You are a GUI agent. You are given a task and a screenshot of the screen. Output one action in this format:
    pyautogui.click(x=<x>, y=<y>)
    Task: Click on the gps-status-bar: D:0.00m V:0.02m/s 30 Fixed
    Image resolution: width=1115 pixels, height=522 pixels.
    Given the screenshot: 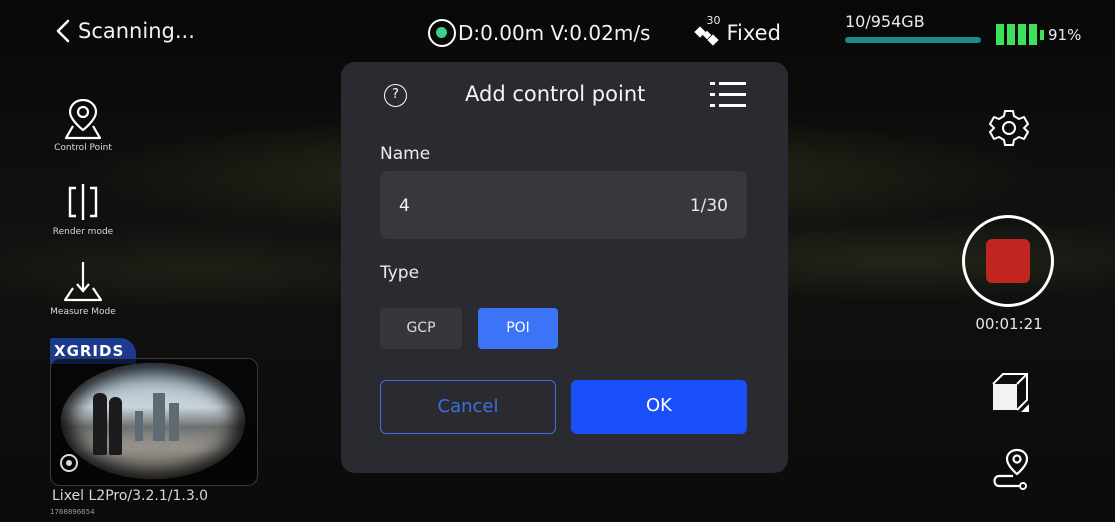 What is the action you would take?
    pyautogui.click(x=604, y=33)
    